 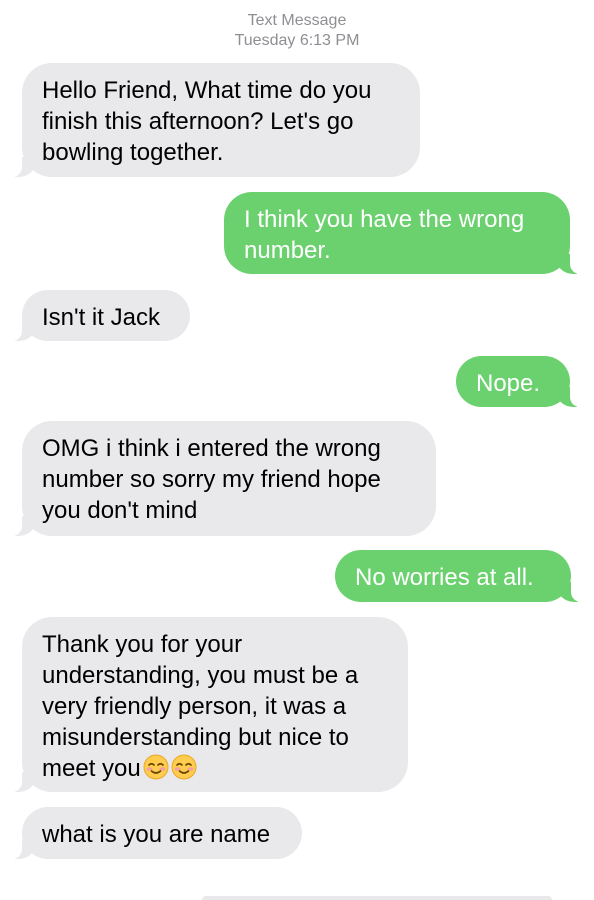 I want to click on message-text: Nope., so click(x=508, y=383).